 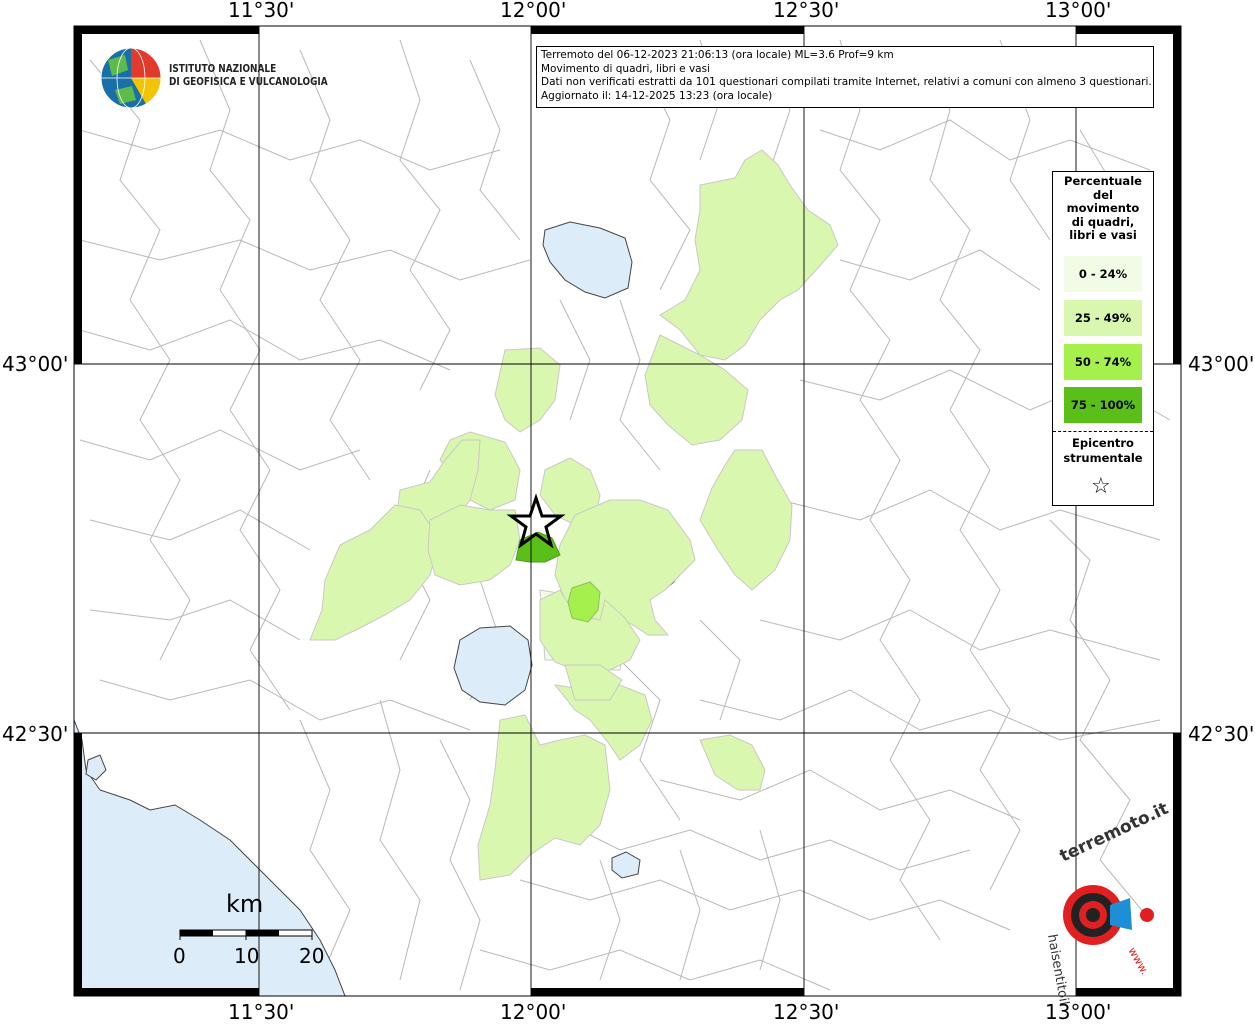 I want to click on legend-class-3: 75 - 100%, so click(x=1103, y=405).